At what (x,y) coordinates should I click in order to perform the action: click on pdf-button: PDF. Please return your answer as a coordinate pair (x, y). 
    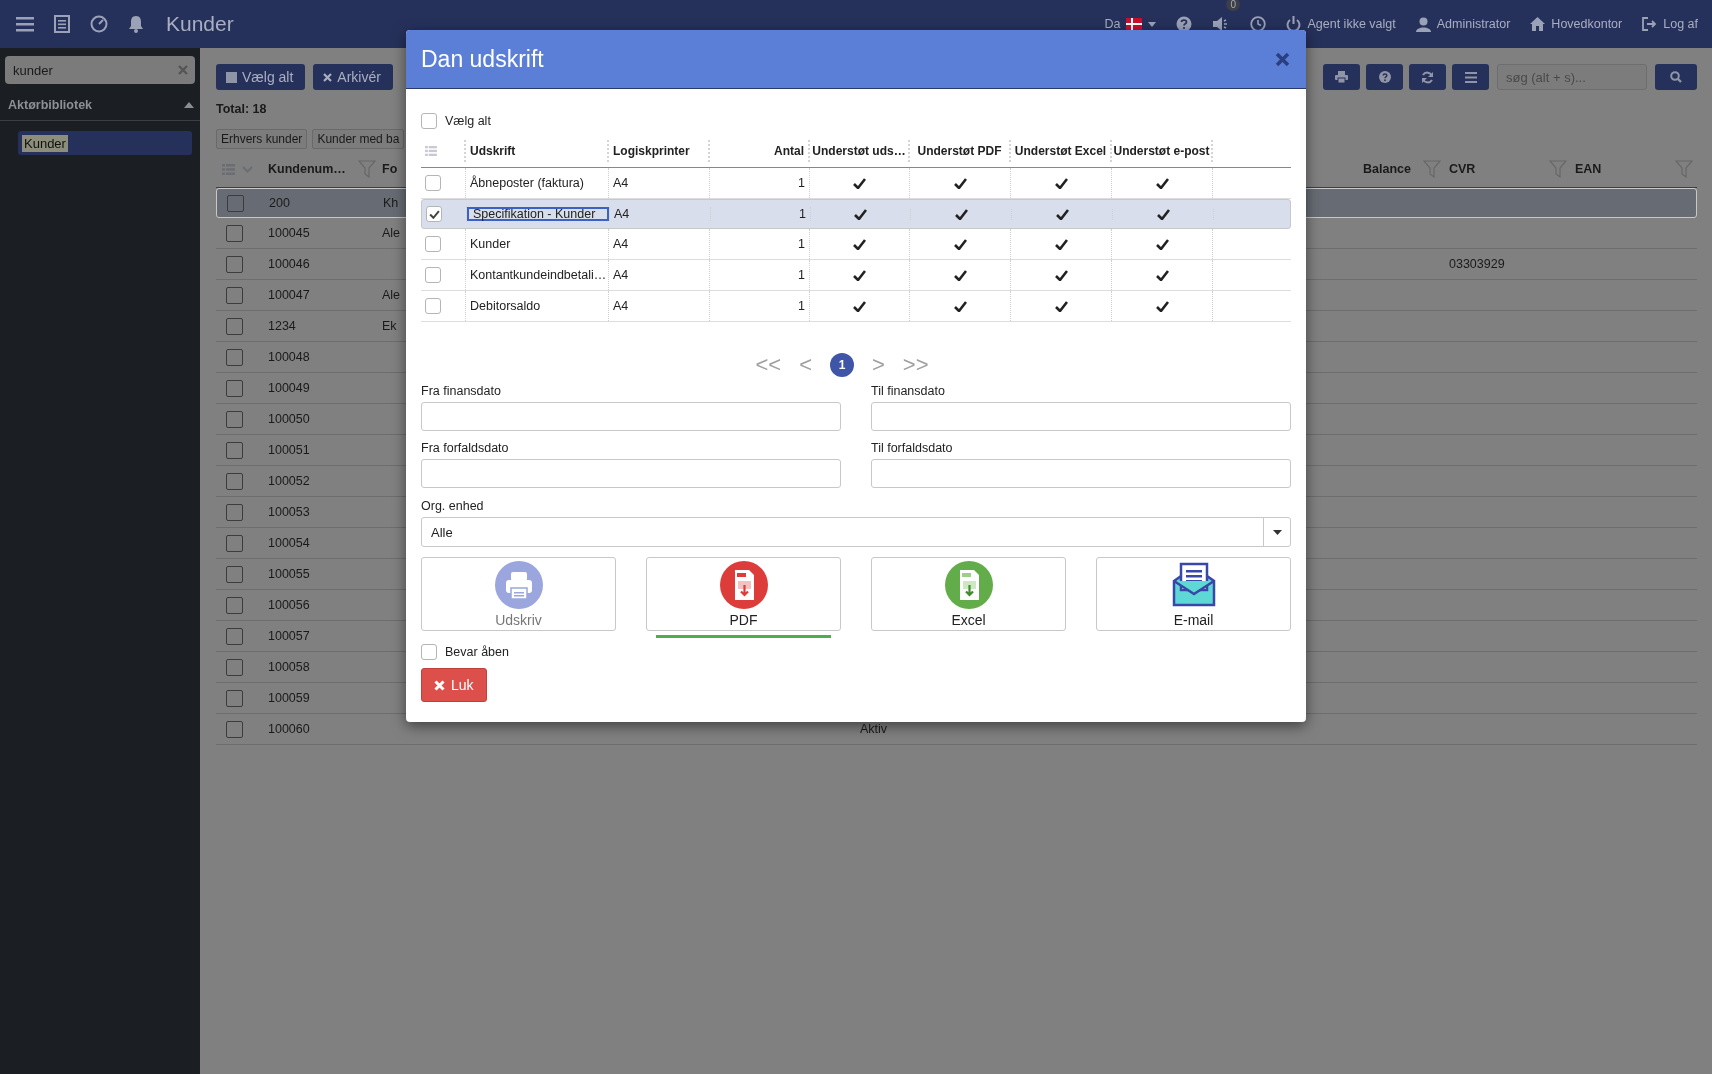
    Looking at the image, I should click on (743, 594).